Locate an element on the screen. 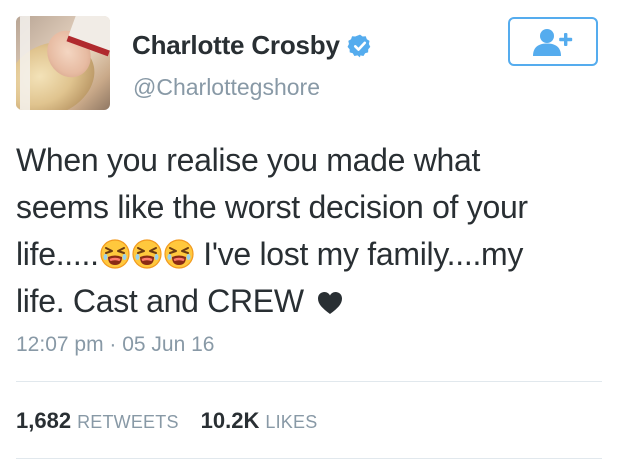 The image size is (618, 471). retweets-stat: 1,682 RETWEETS is located at coordinates (97, 421).